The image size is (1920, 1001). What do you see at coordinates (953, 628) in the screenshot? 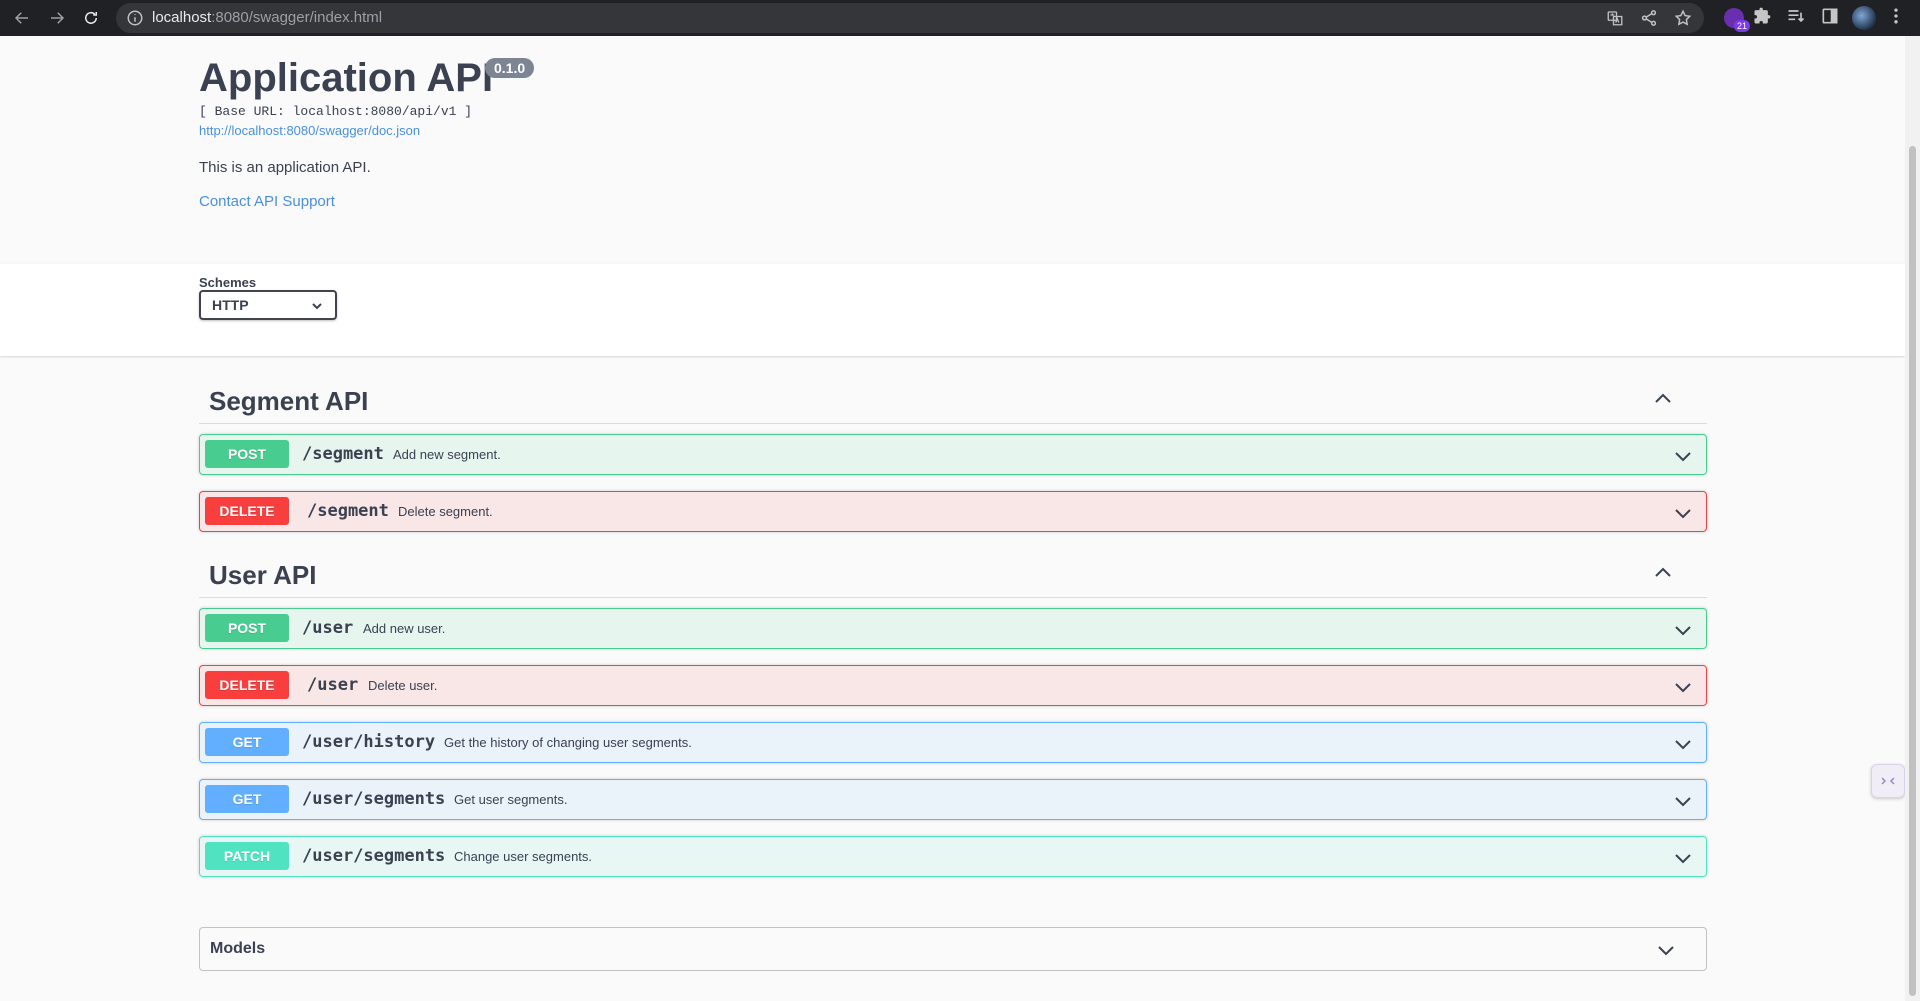
I see `operation-post-user: POST /user Add new user.` at bounding box center [953, 628].